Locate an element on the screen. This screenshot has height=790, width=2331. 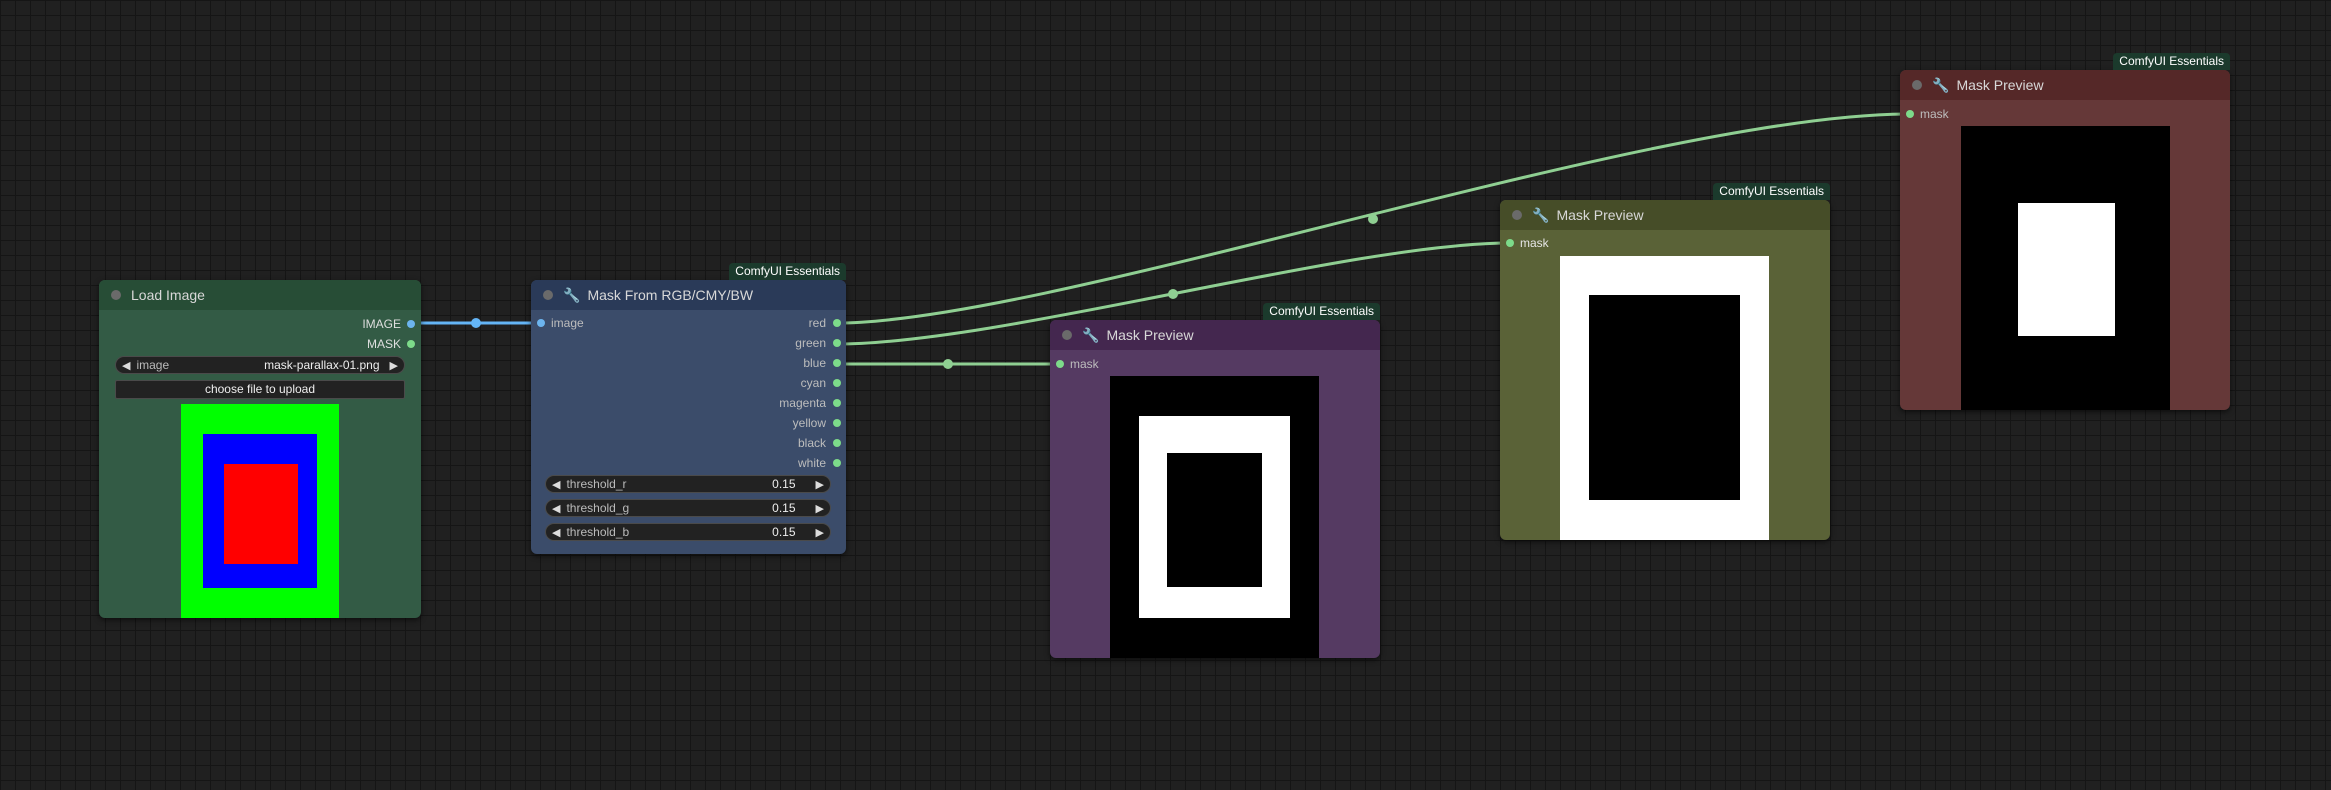
output-blue-label: blue is located at coordinates (814, 363).